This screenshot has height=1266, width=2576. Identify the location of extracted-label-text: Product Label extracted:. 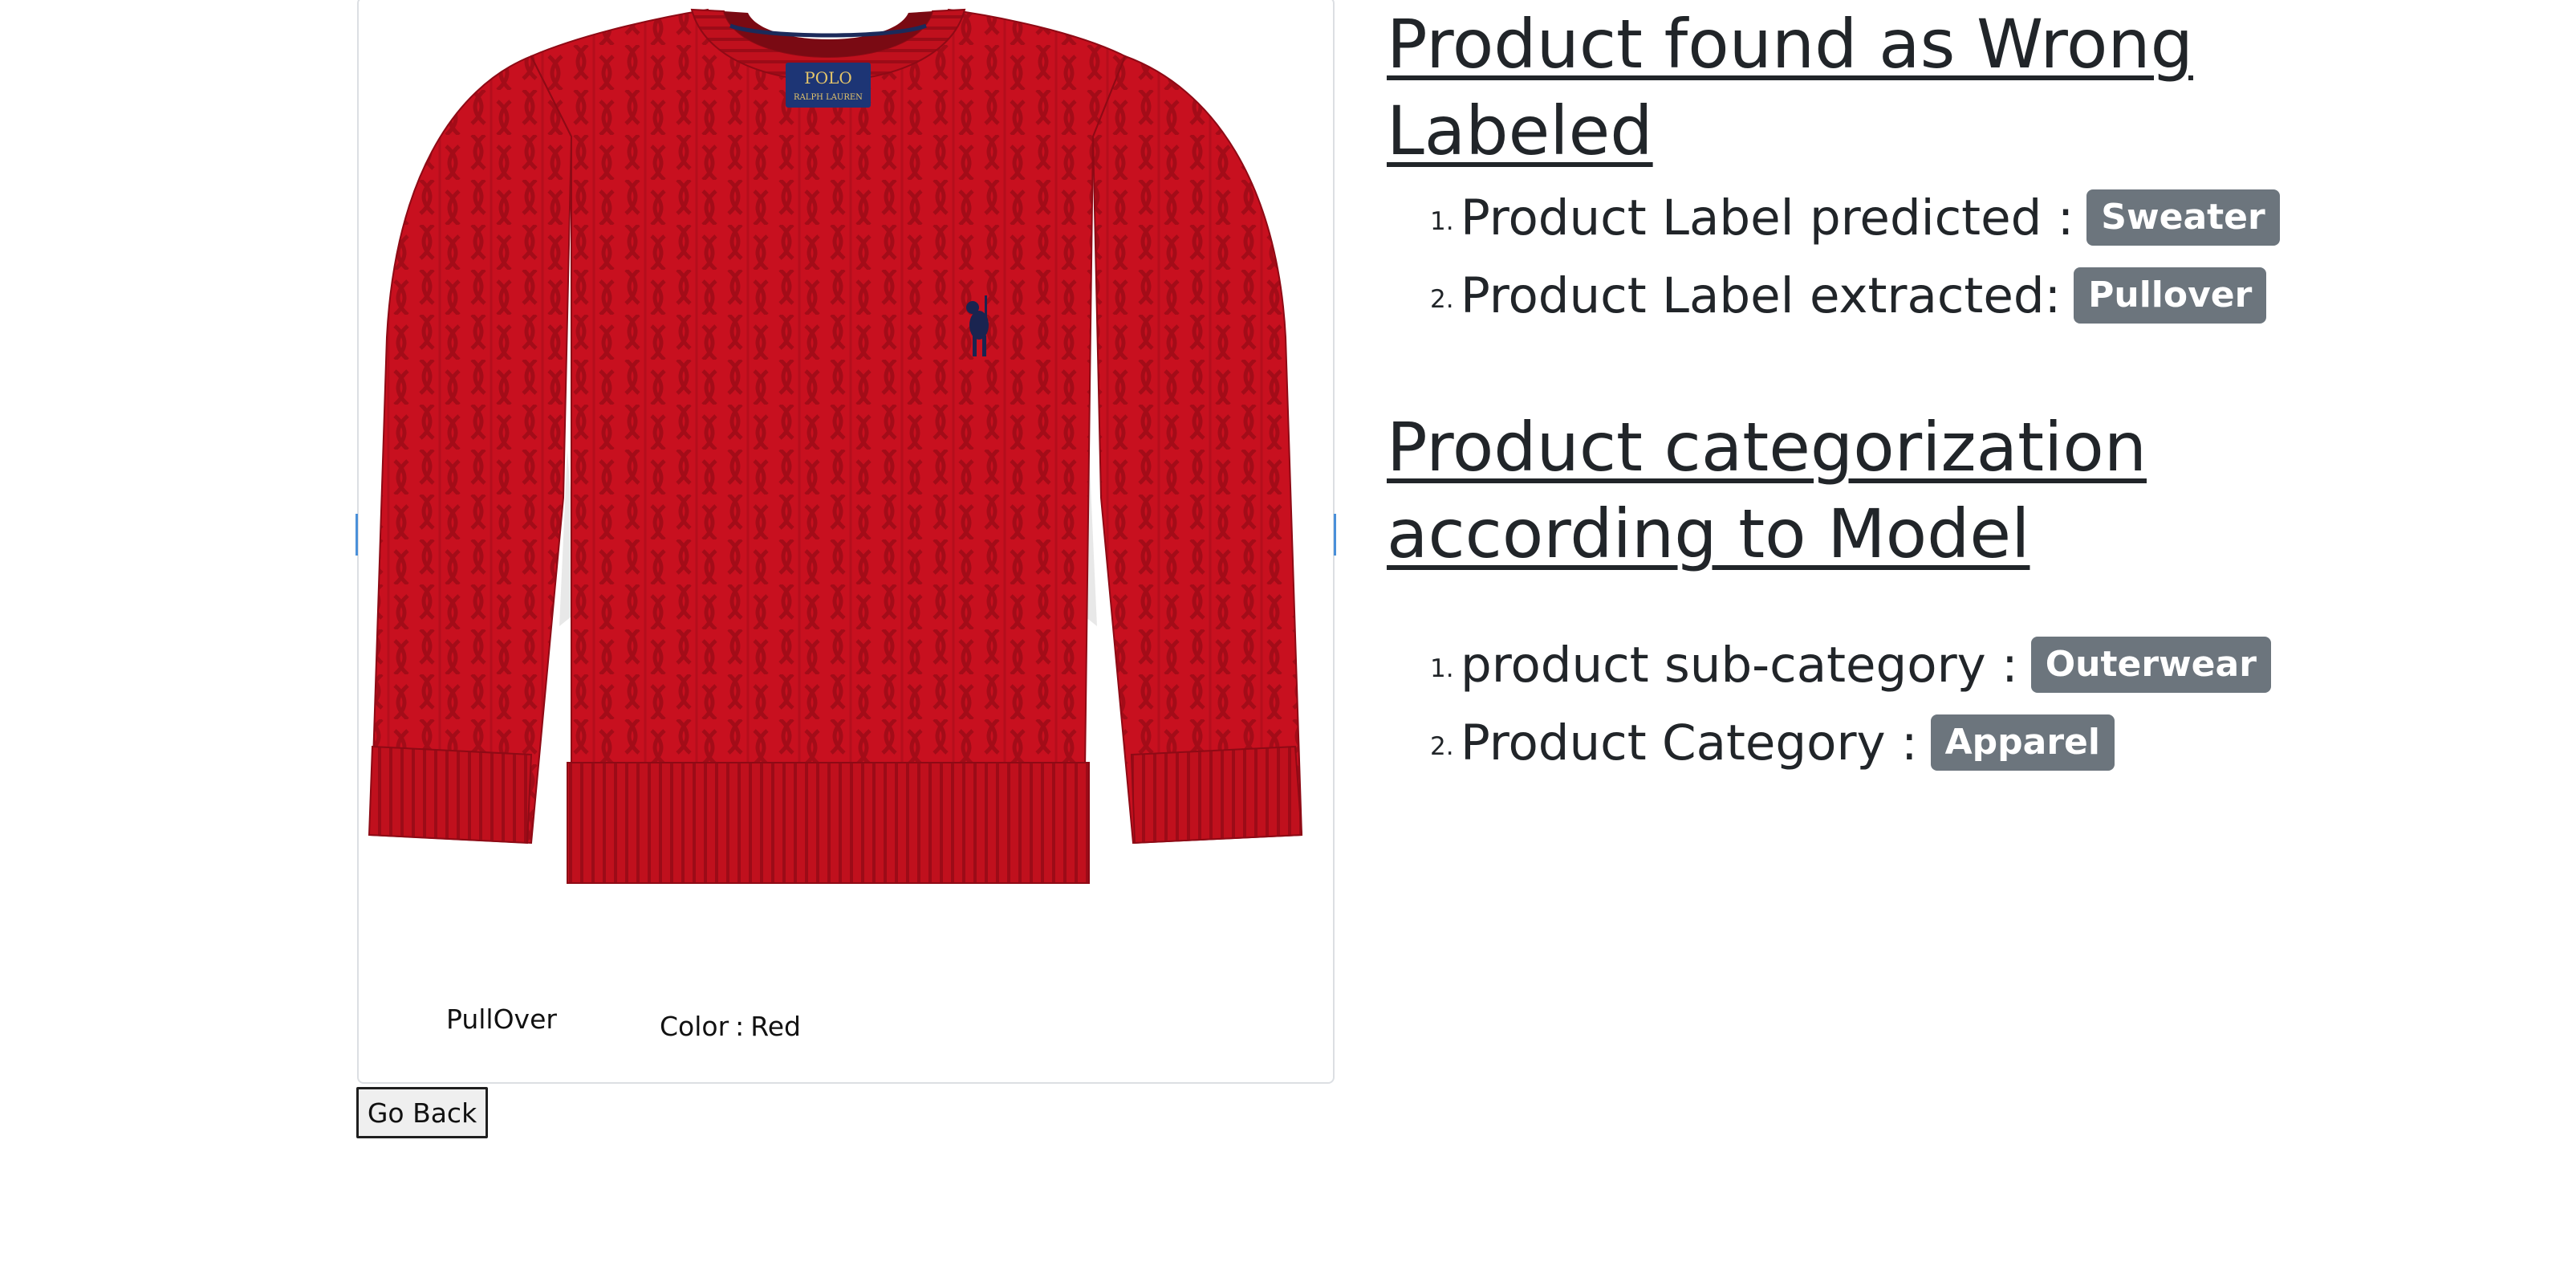
(1762, 295).